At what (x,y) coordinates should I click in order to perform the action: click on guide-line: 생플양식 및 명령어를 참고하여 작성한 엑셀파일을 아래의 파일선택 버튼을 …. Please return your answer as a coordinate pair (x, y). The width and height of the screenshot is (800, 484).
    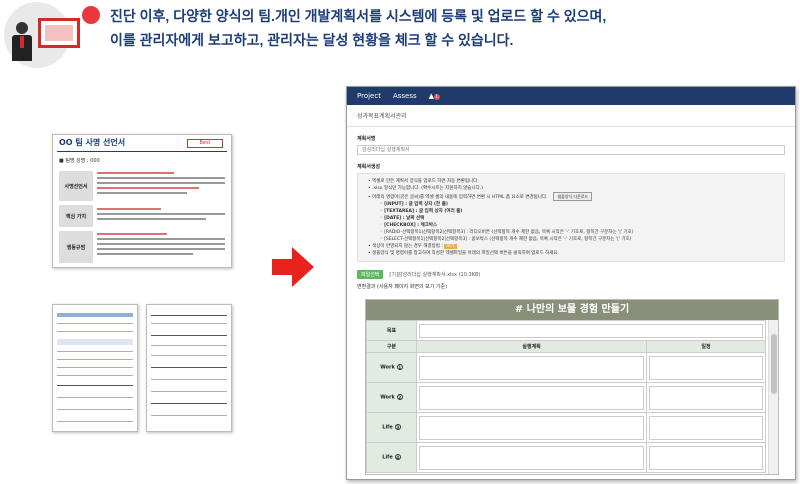
    Looking at the image, I should click on (465, 253).